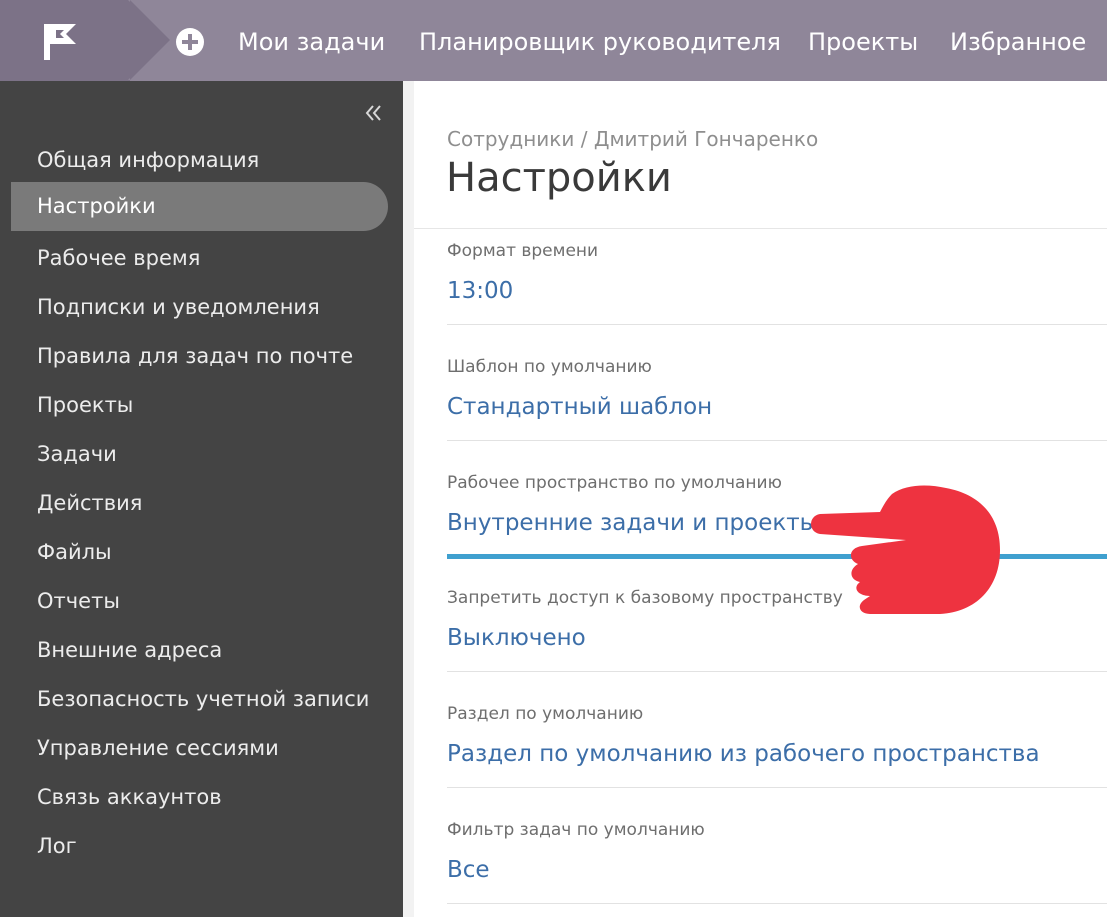 This screenshot has height=917, width=1107. Describe the element at coordinates (480, 291) in the screenshot. I see `setting-value-time-format: 13:00` at that location.